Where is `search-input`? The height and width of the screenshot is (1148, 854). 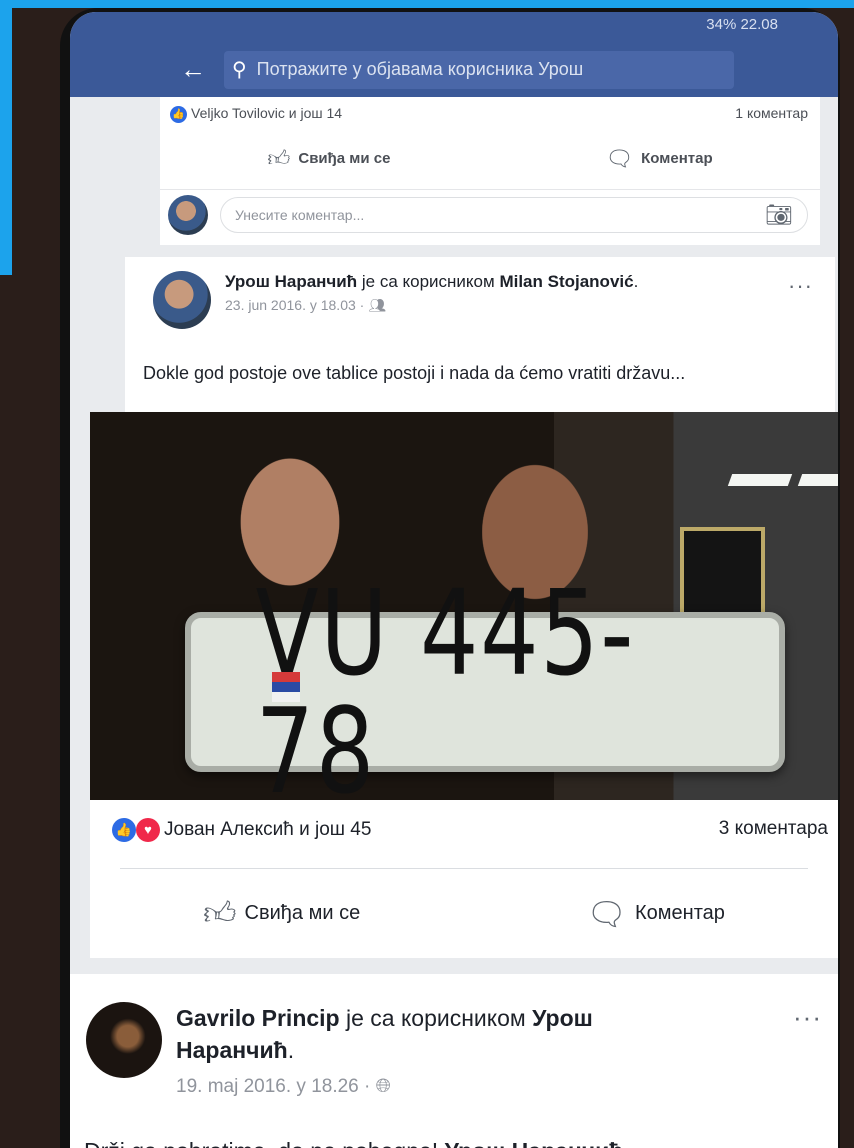
search-input is located at coordinates (486, 69).